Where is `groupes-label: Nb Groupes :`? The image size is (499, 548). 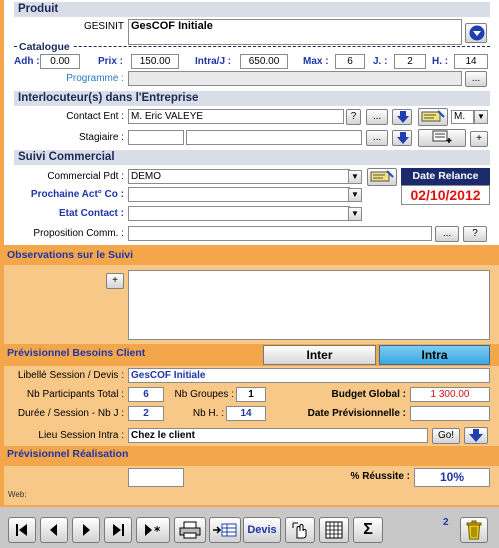
groupes-label: Nb Groupes : is located at coordinates (204, 394).